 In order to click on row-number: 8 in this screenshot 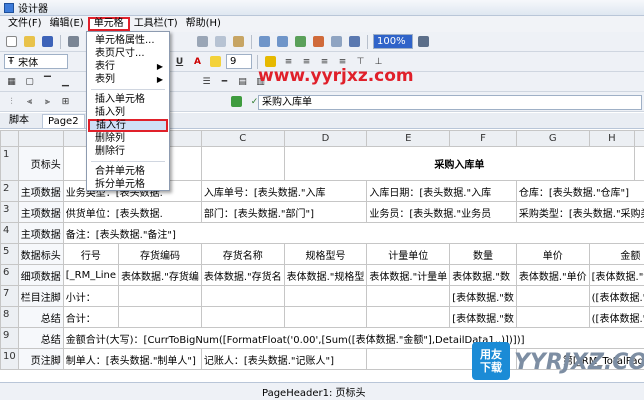, I will do `click(9, 317)`.